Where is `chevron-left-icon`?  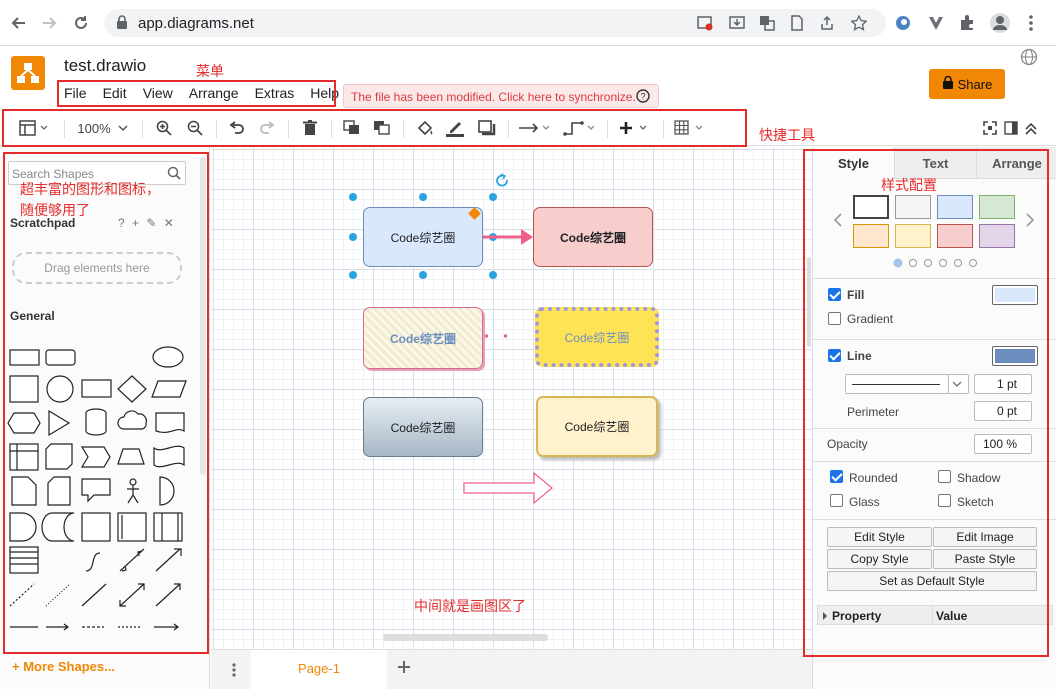
chevron-left-icon is located at coordinates (838, 221).